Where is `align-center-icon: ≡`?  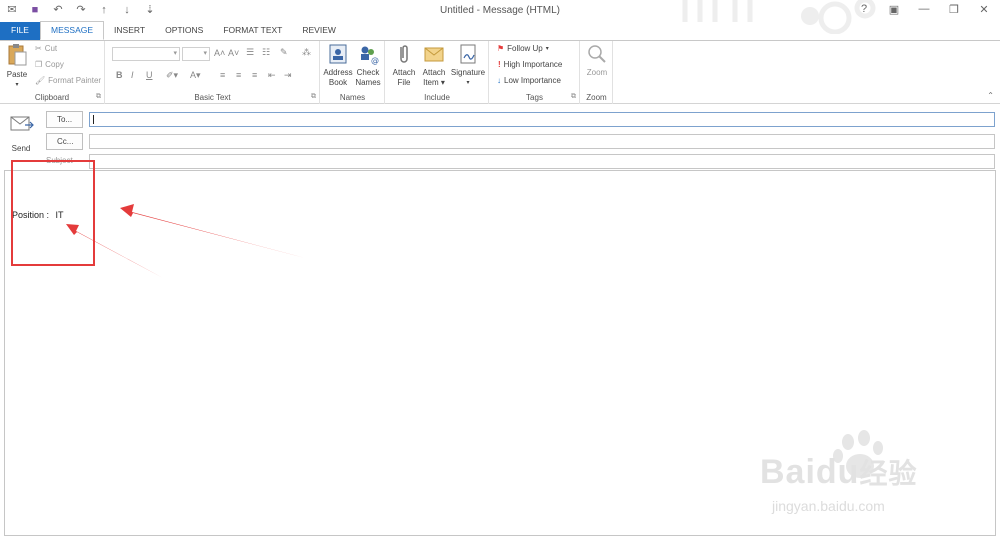
align-center-icon: ≡ is located at coordinates (238, 75).